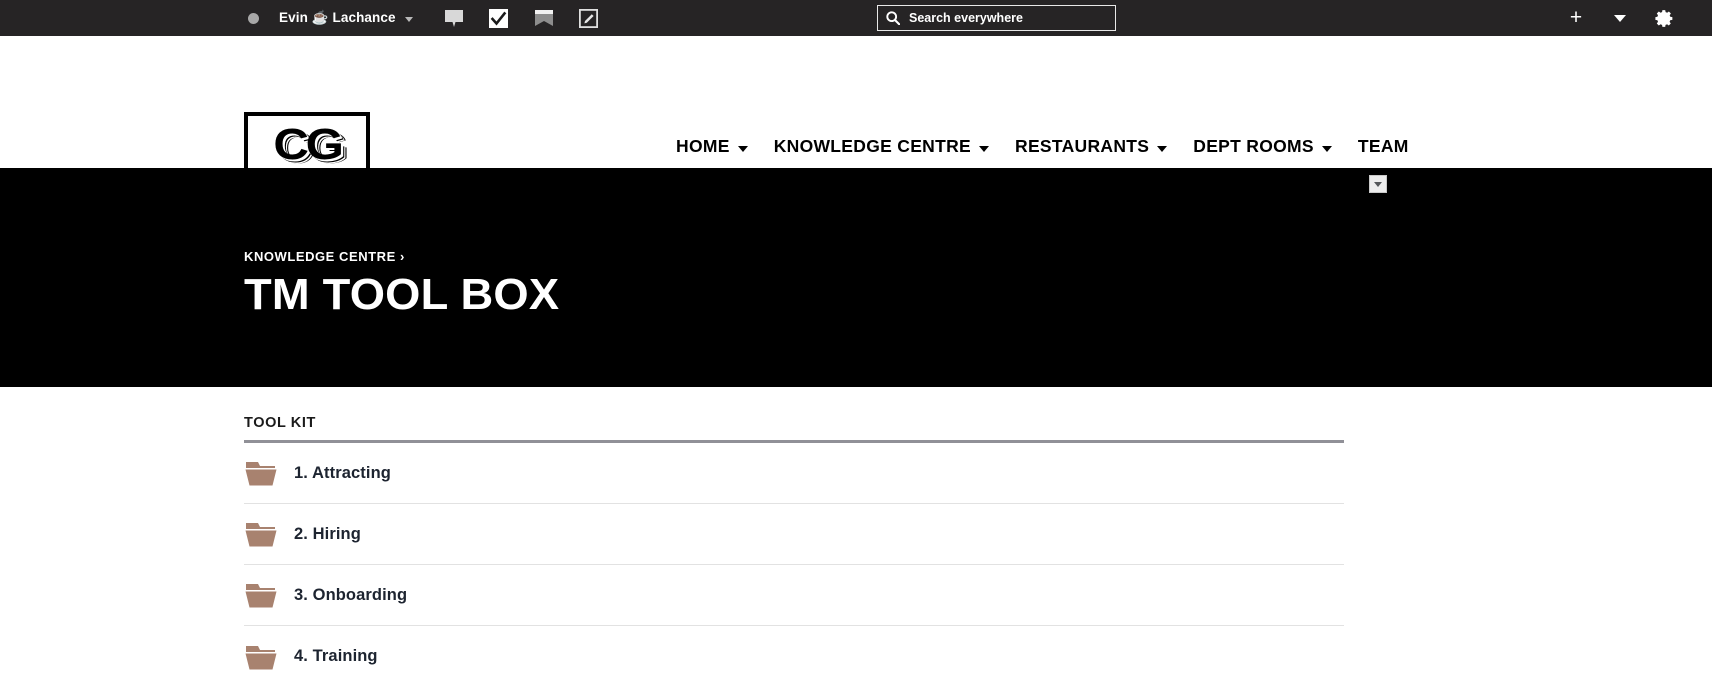 This screenshot has width=1712, height=685. I want to click on user-menu-chevron-down-icon, so click(408, 19).